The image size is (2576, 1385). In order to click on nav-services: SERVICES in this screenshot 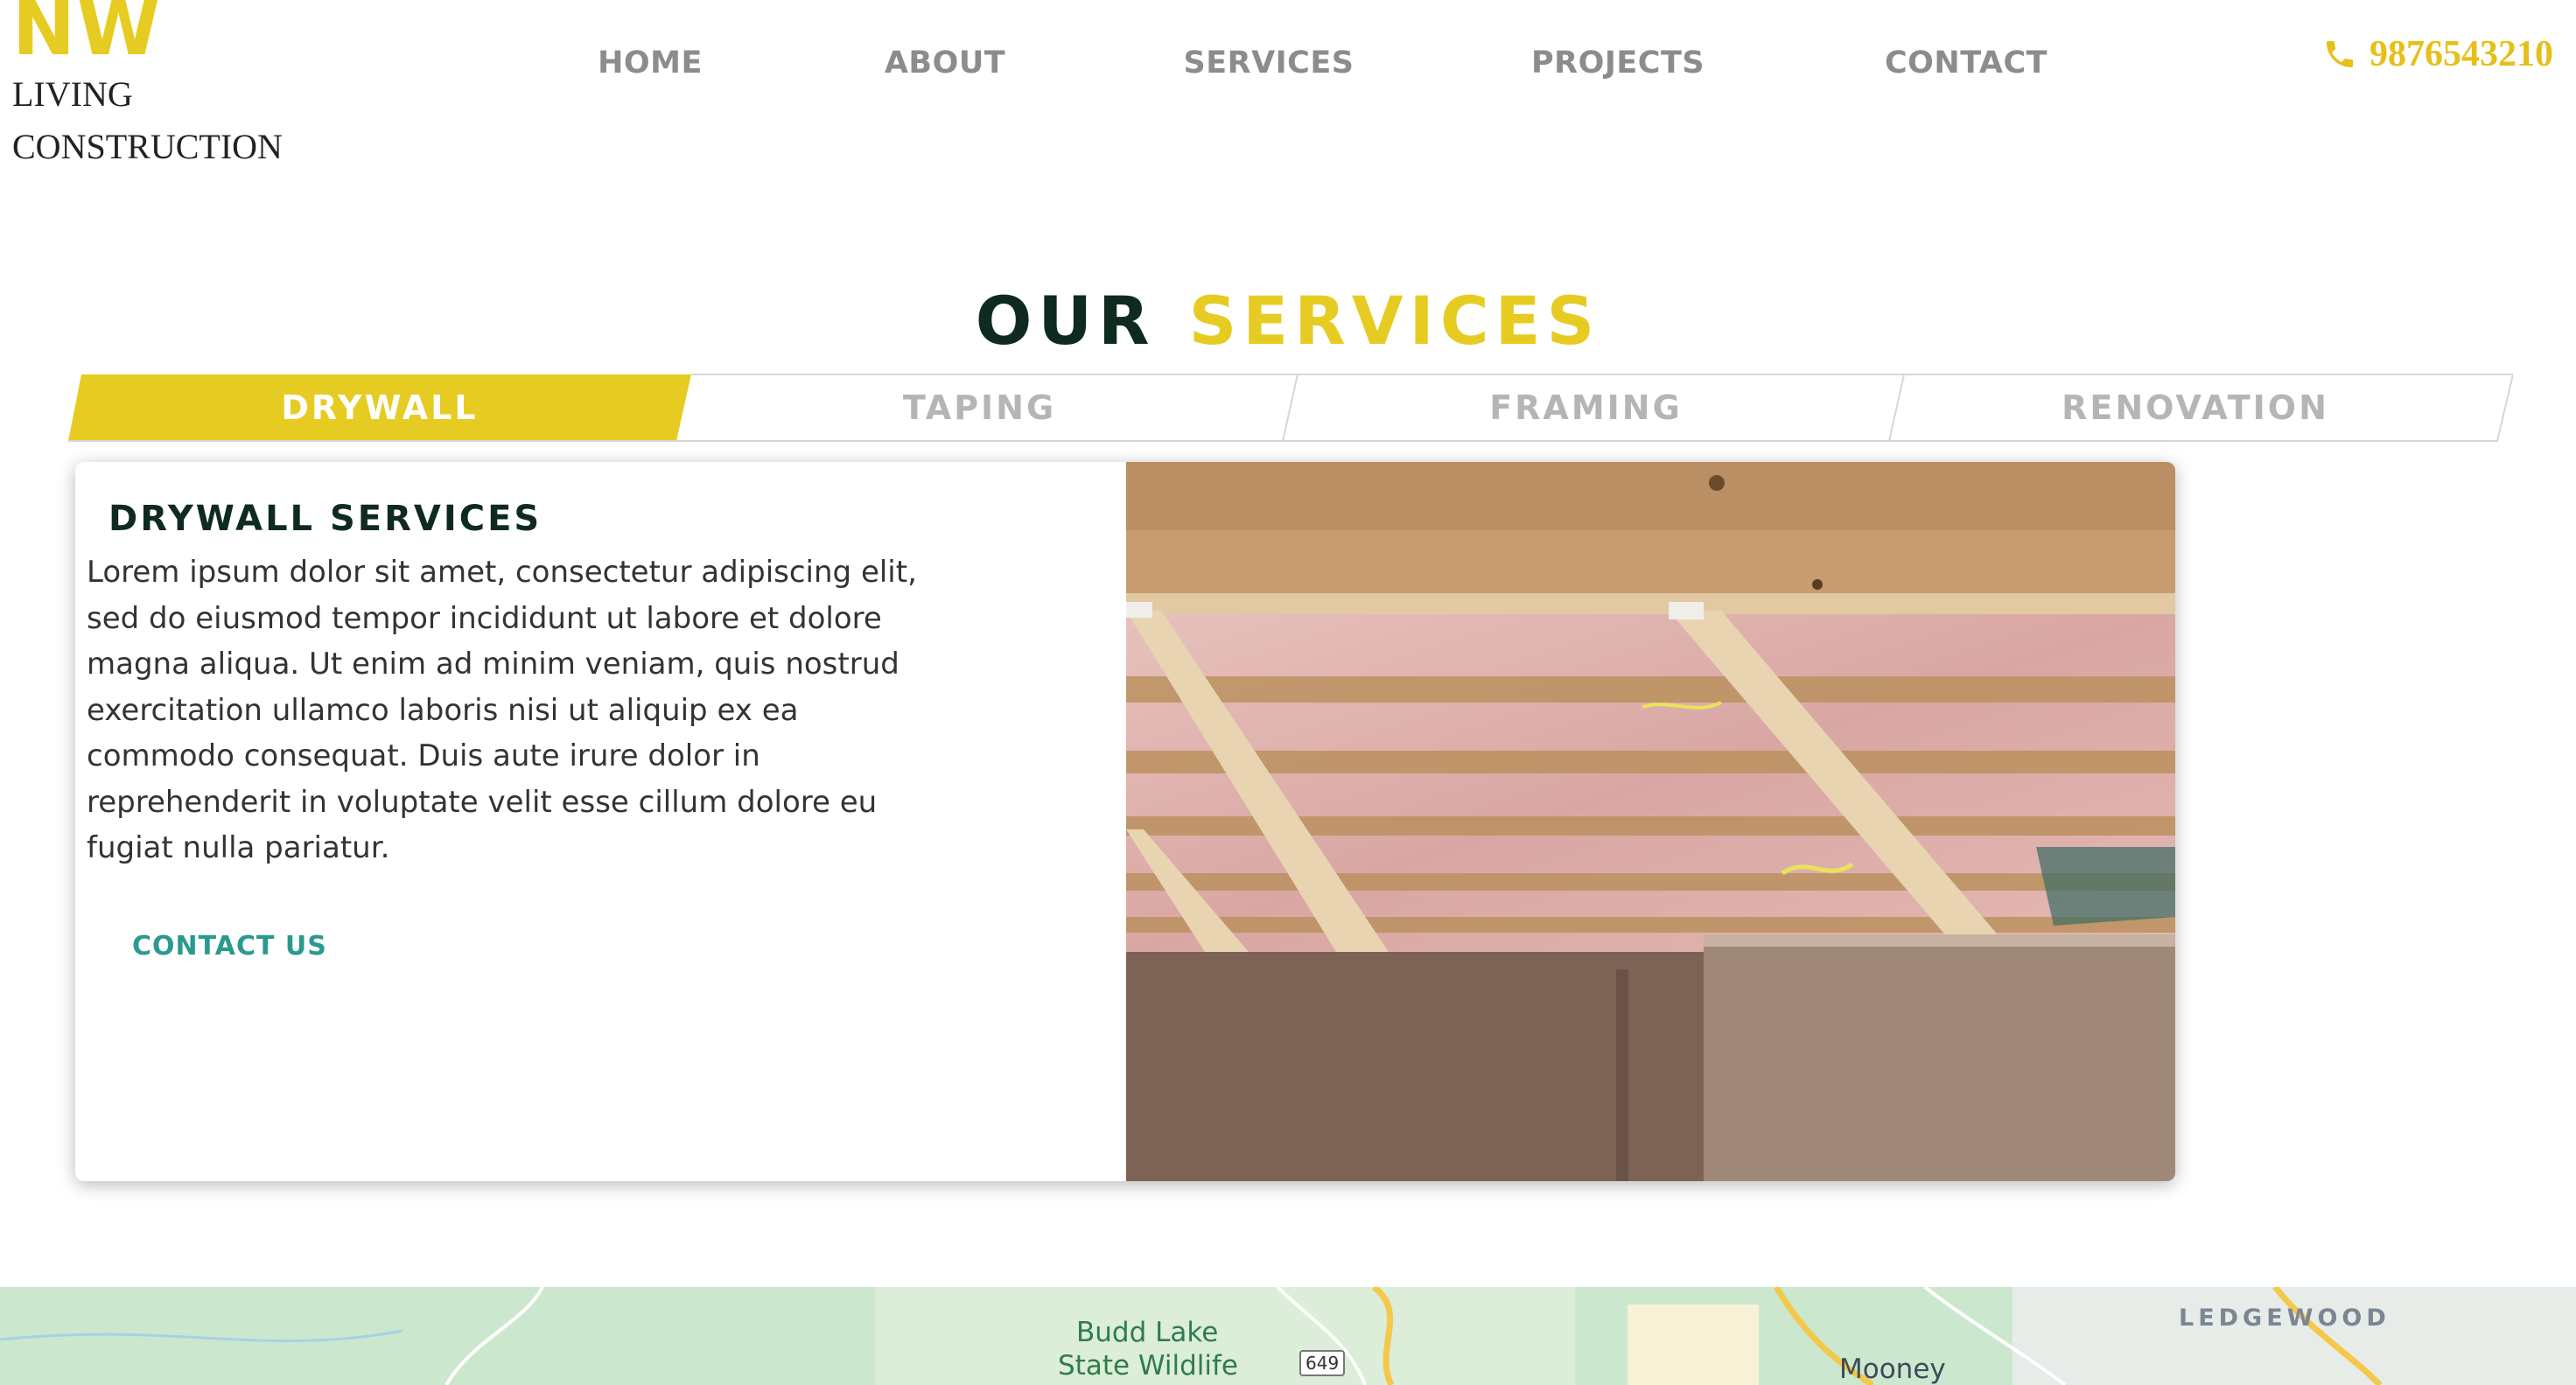, I will do `click(1269, 62)`.